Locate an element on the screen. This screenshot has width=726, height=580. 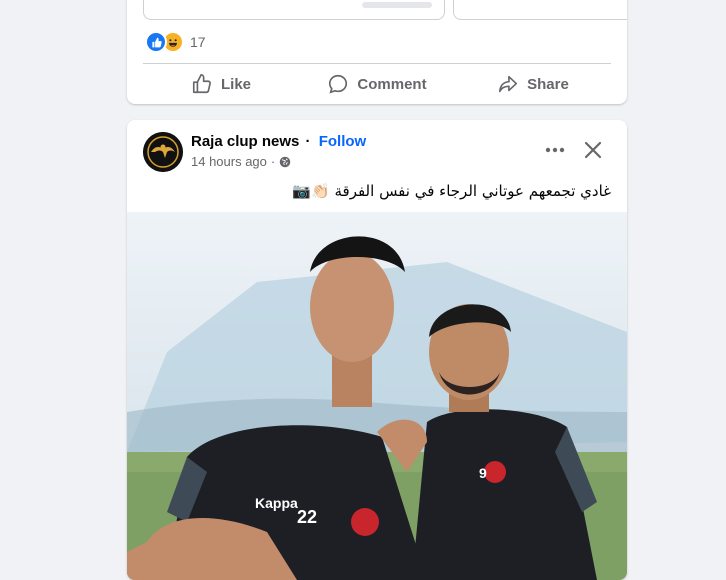
jersey-brand: Kappa is located at coordinates (276, 503).